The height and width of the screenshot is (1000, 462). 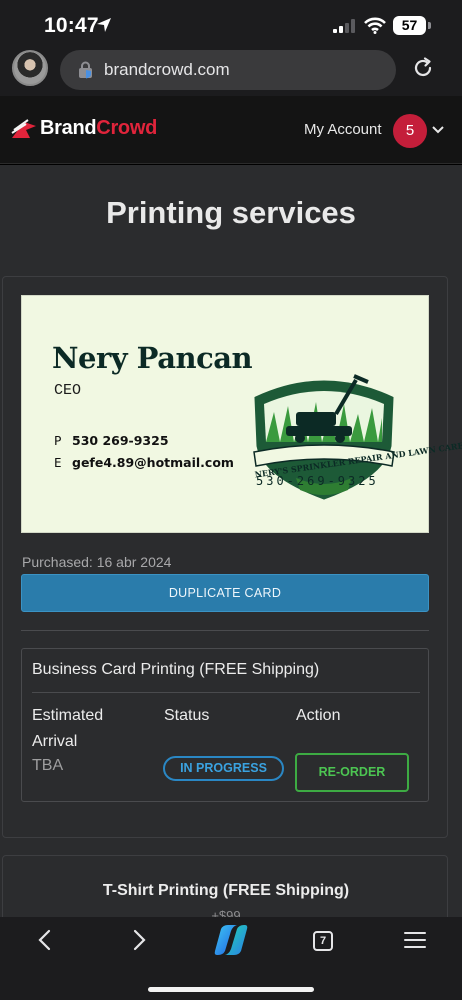 What do you see at coordinates (231, 25) in the screenshot?
I see `status-bar: 10:47 57` at bounding box center [231, 25].